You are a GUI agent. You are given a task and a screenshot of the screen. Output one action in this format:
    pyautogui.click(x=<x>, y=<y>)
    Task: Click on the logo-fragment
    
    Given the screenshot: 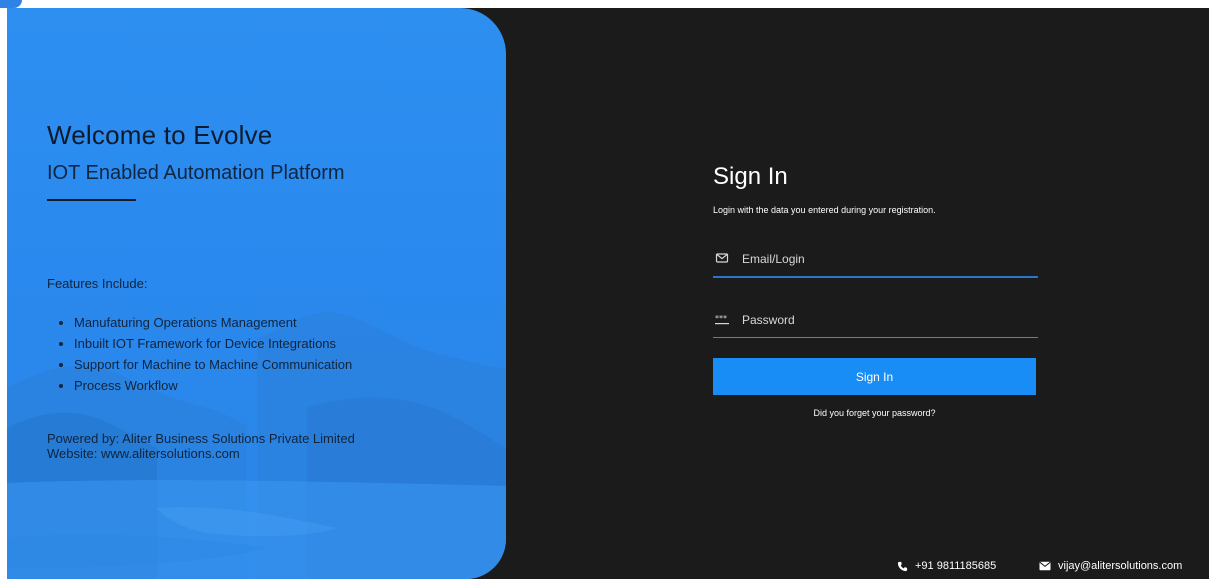 What is the action you would take?
    pyautogui.click(x=11, y=4)
    